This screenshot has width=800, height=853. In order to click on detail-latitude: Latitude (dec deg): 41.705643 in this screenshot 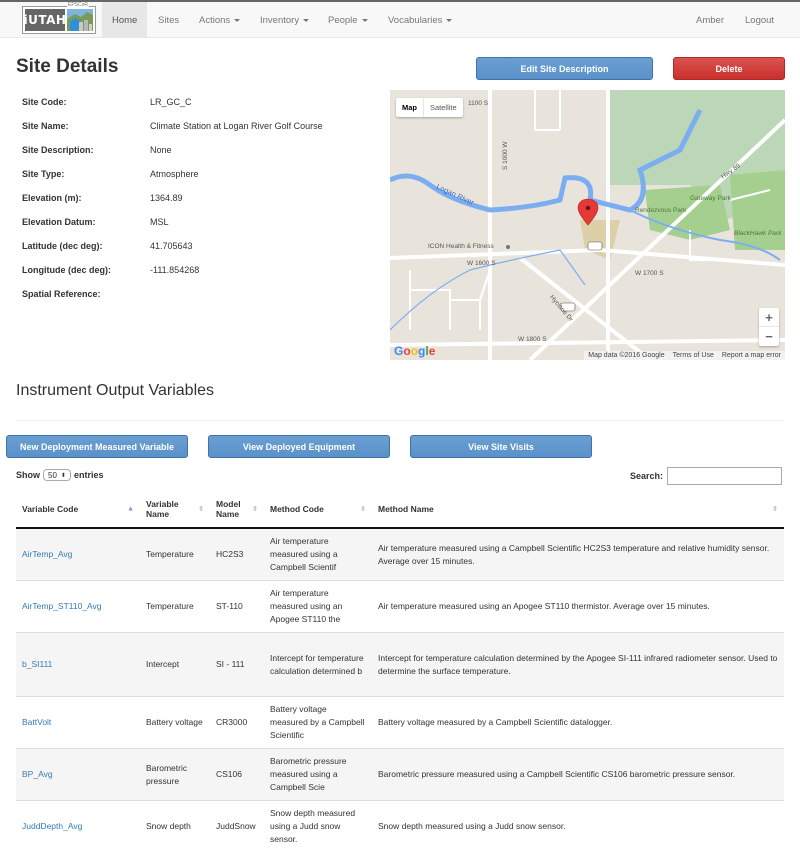, I will do `click(202, 248)`.